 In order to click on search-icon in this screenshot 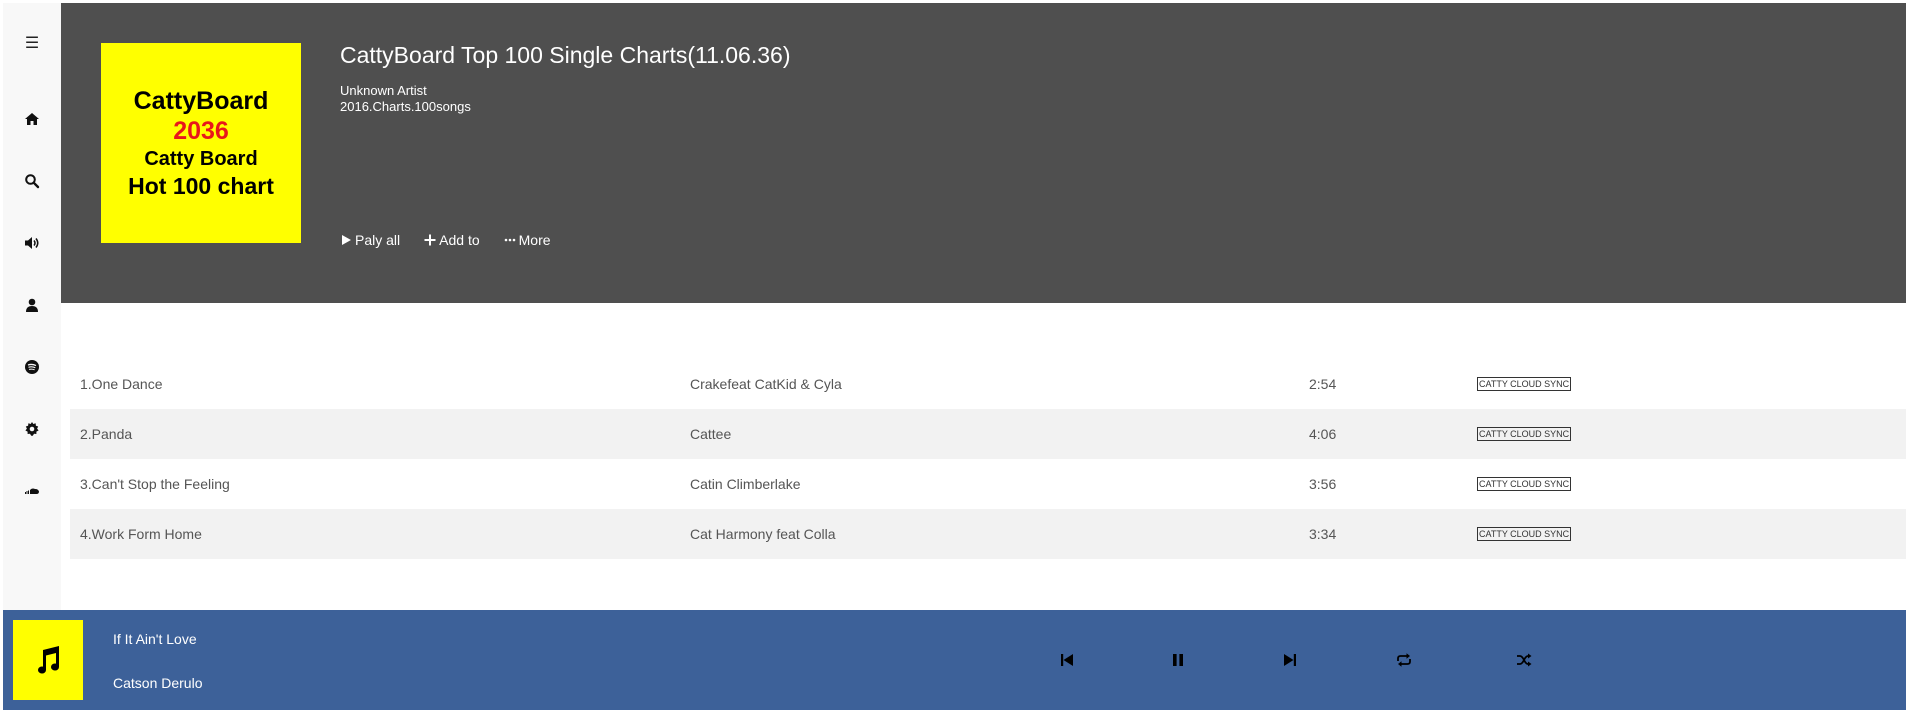, I will do `click(32, 181)`.